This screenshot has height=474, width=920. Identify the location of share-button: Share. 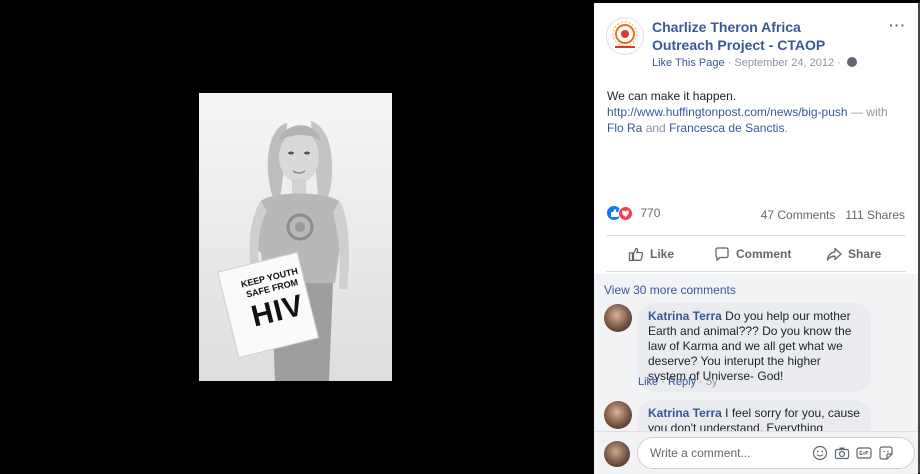
(853, 254).